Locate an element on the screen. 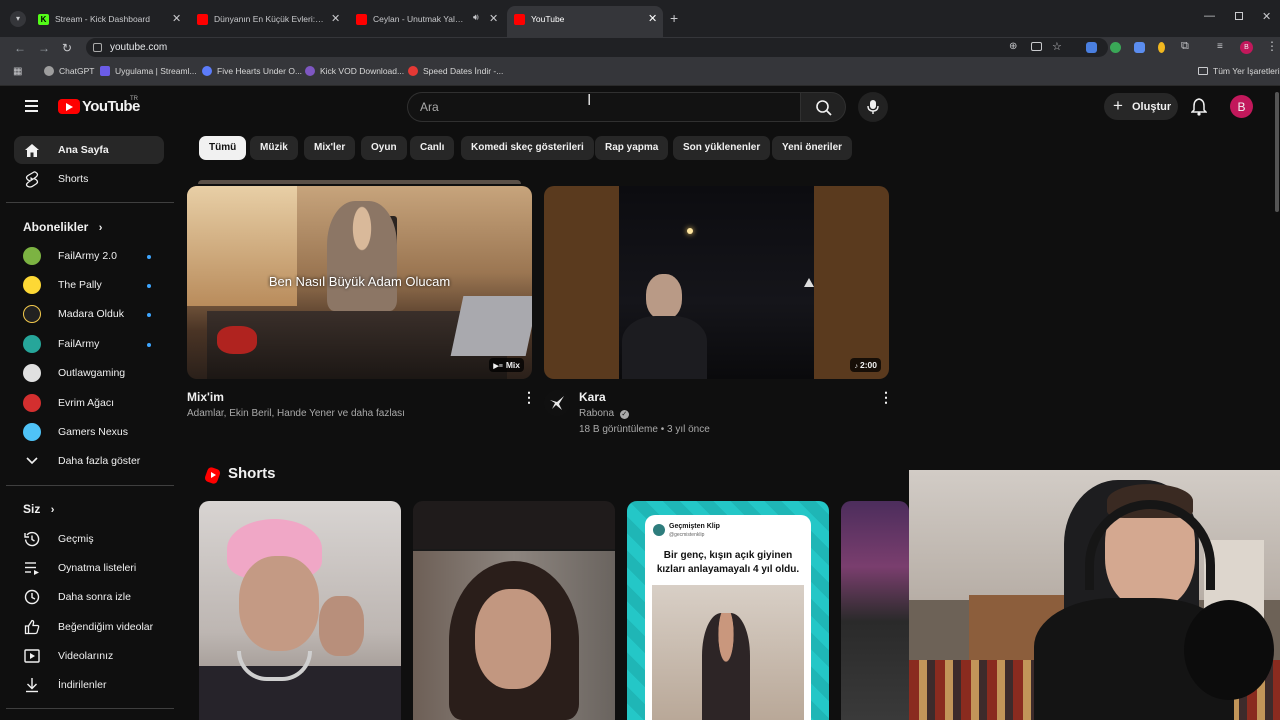 The height and width of the screenshot is (720, 1280). sidebar-item-history: Geçmiş is located at coordinates (89, 539).